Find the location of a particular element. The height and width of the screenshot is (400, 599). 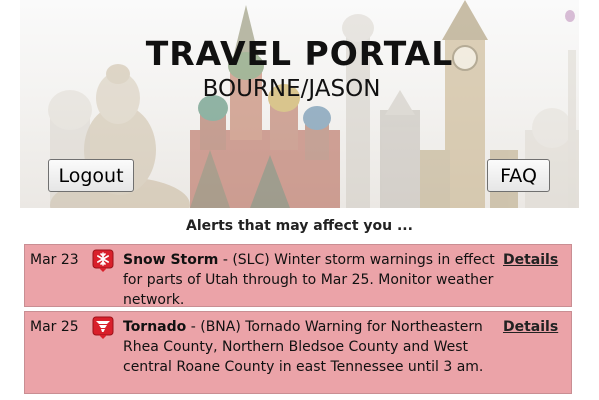

page-title: TRAVEL PORTAL is located at coordinates (299, 53).